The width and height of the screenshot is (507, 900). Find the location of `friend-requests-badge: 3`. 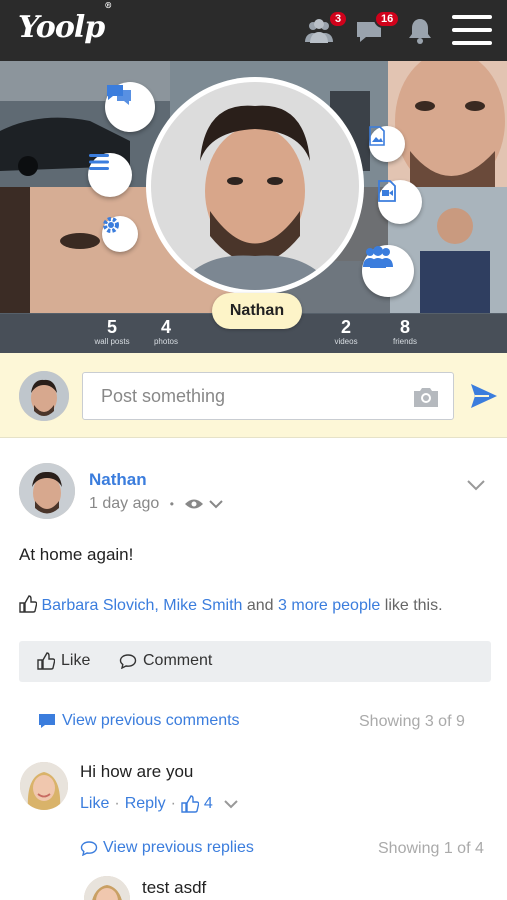

friend-requests-badge: 3 is located at coordinates (338, 19).